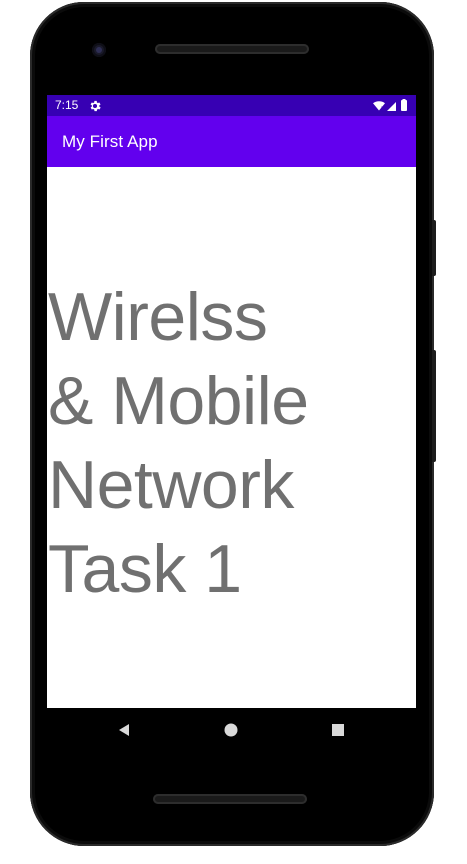  What do you see at coordinates (434, 406) in the screenshot?
I see `power-button` at bounding box center [434, 406].